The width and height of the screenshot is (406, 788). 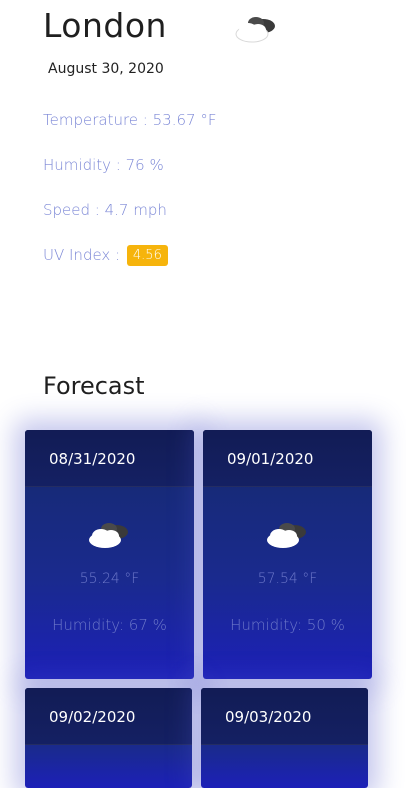 I want to click on forecast-card: 09/02/2020, so click(x=108, y=738).